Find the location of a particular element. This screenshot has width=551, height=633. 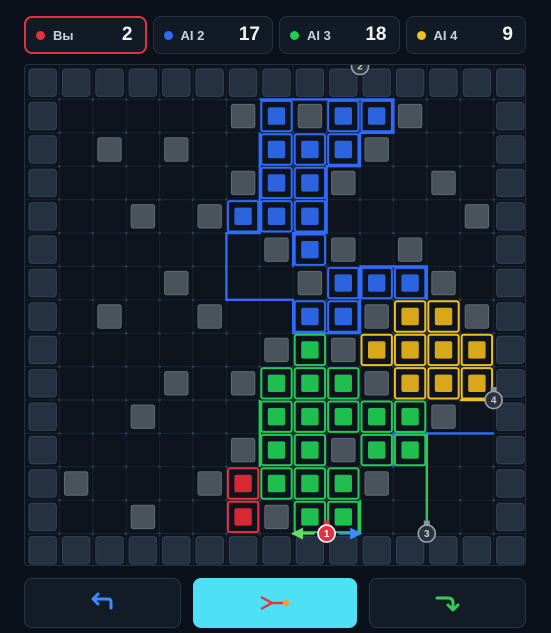

marker-3: 3 is located at coordinates (427, 531).